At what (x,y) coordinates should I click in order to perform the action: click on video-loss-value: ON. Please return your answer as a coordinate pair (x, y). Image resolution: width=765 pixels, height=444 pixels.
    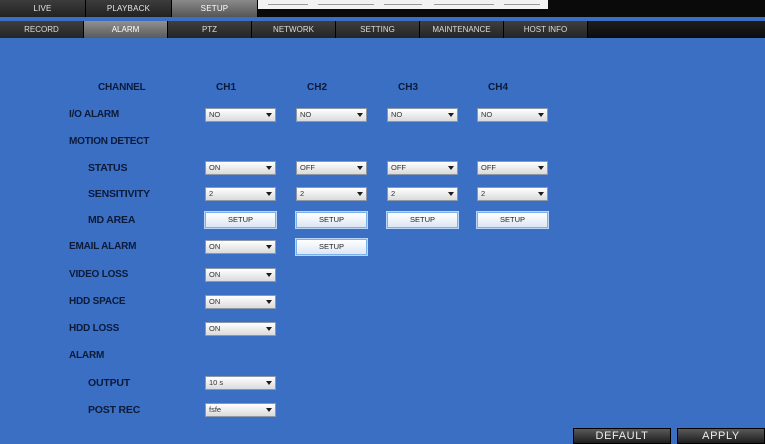
    Looking at the image, I should click on (215, 274).